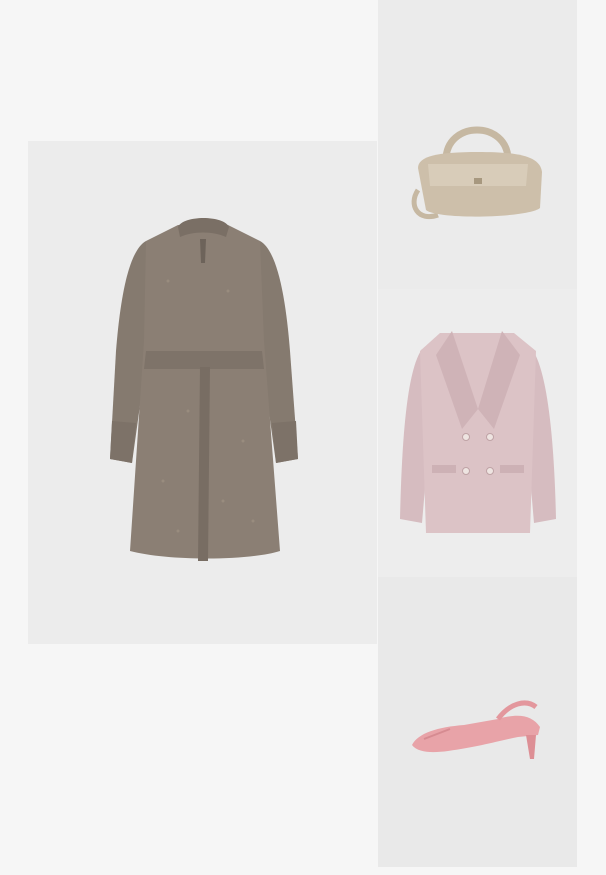 The width and height of the screenshot is (606, 875). I want to click on product-tile-blazer, so click(477, 433).